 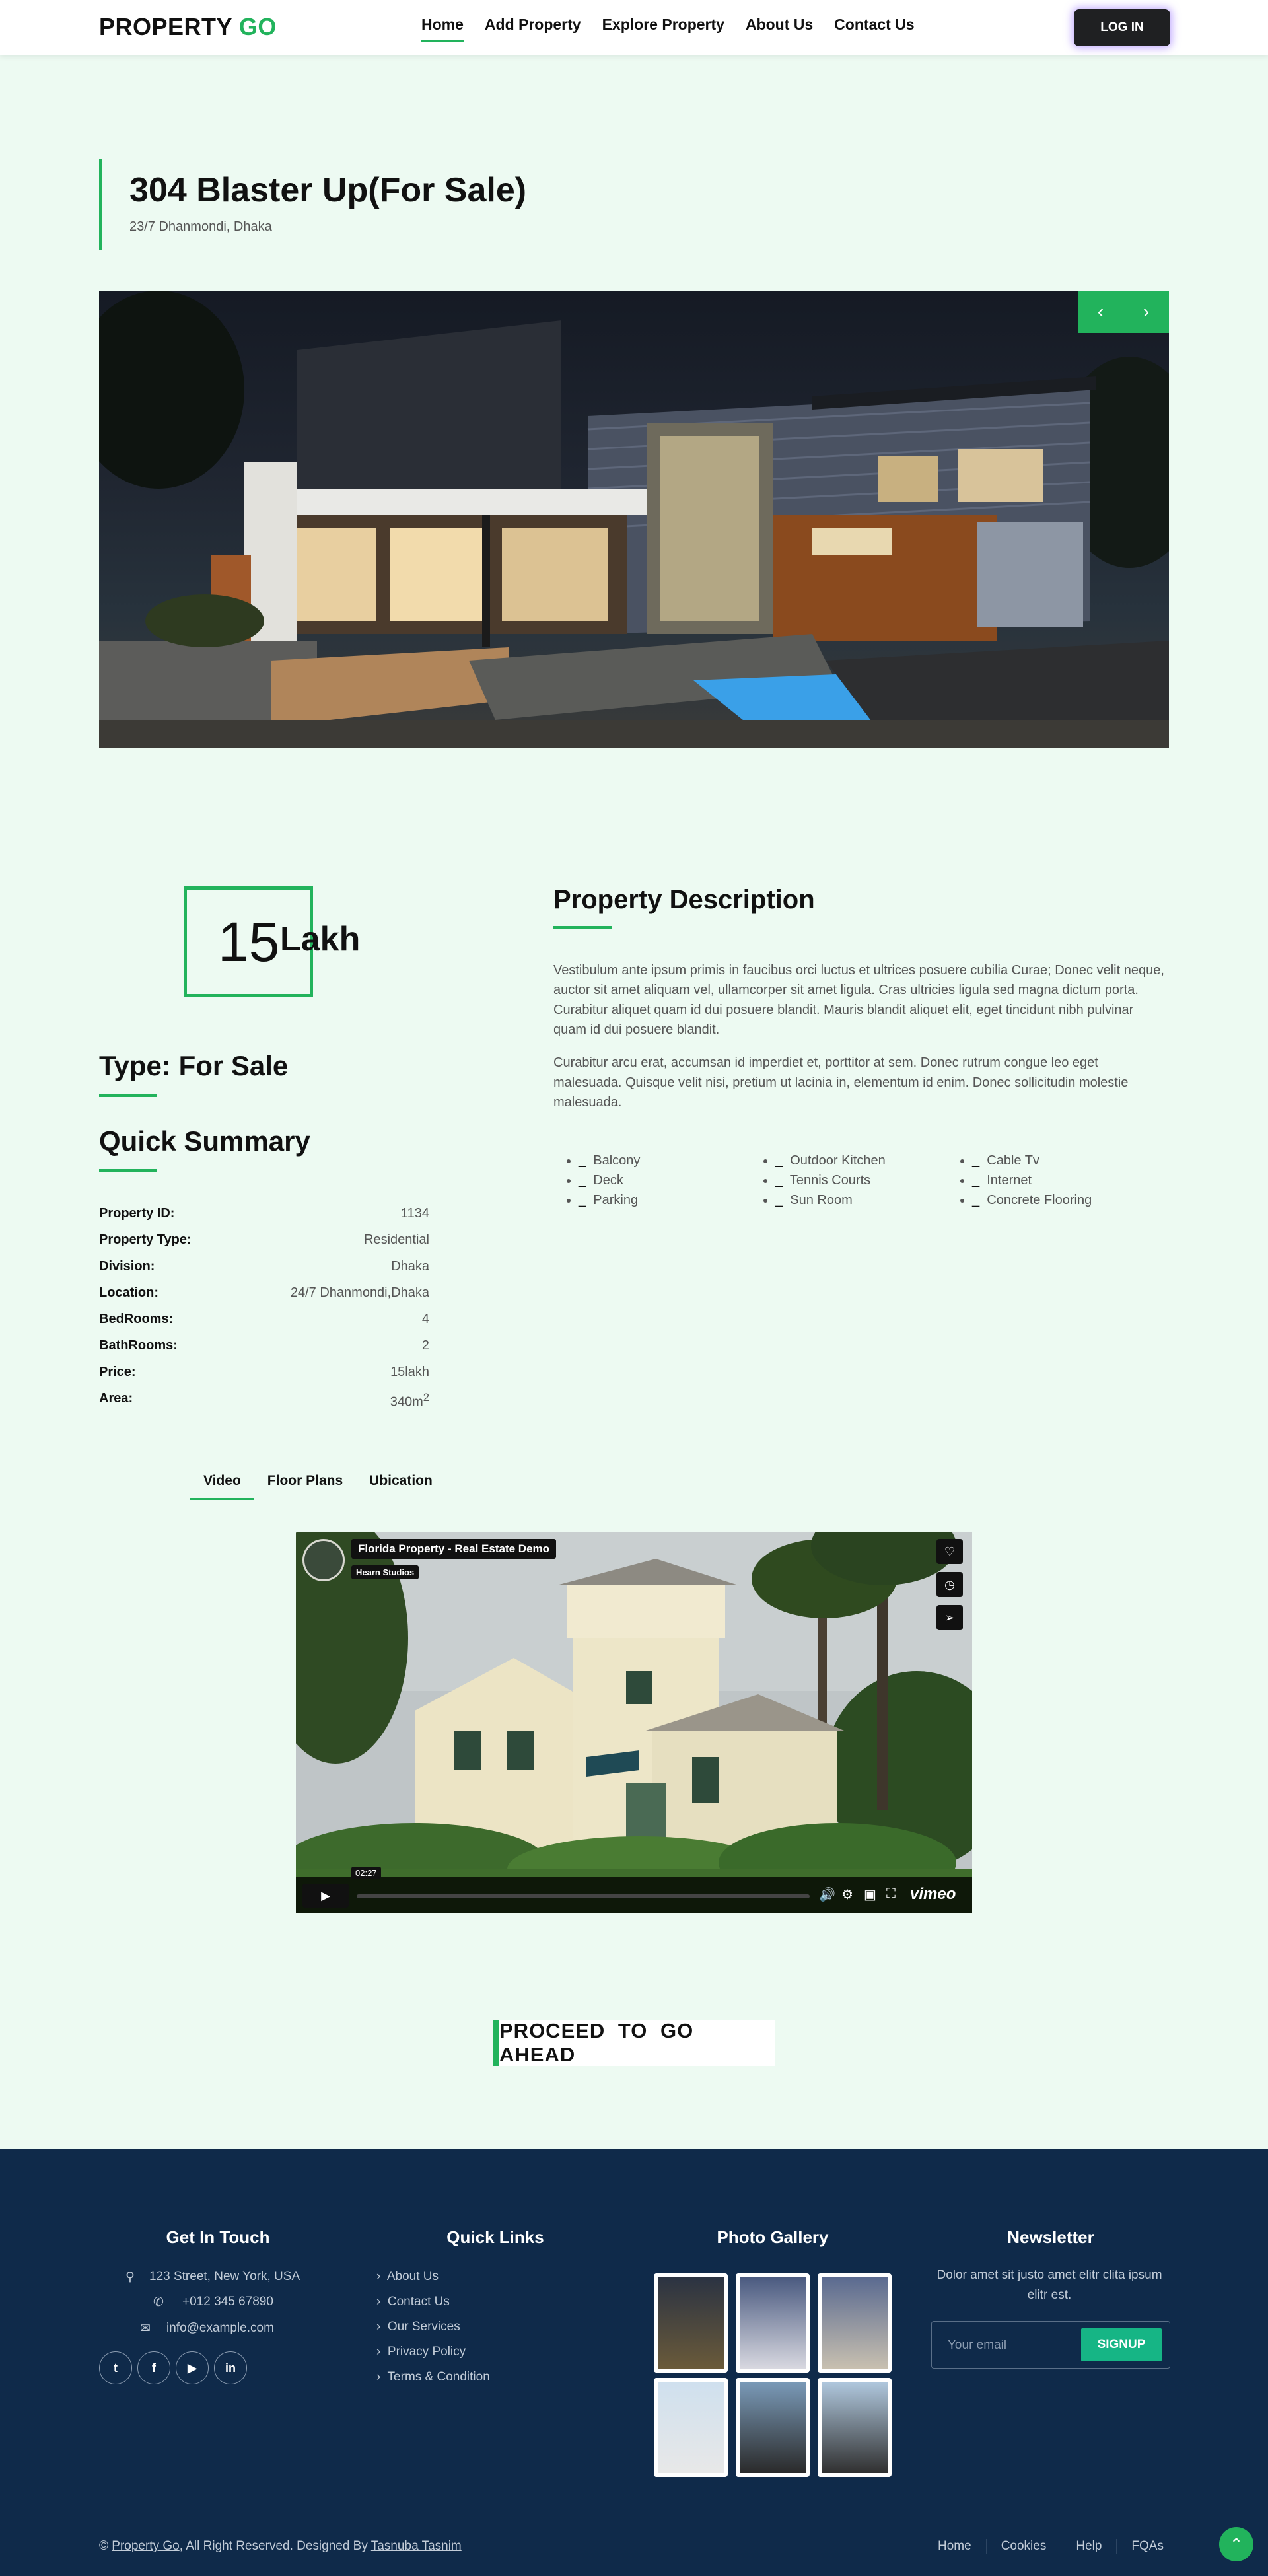 I want to click on fullscreen-icon: ⛶, so click(x=891, y=1894).